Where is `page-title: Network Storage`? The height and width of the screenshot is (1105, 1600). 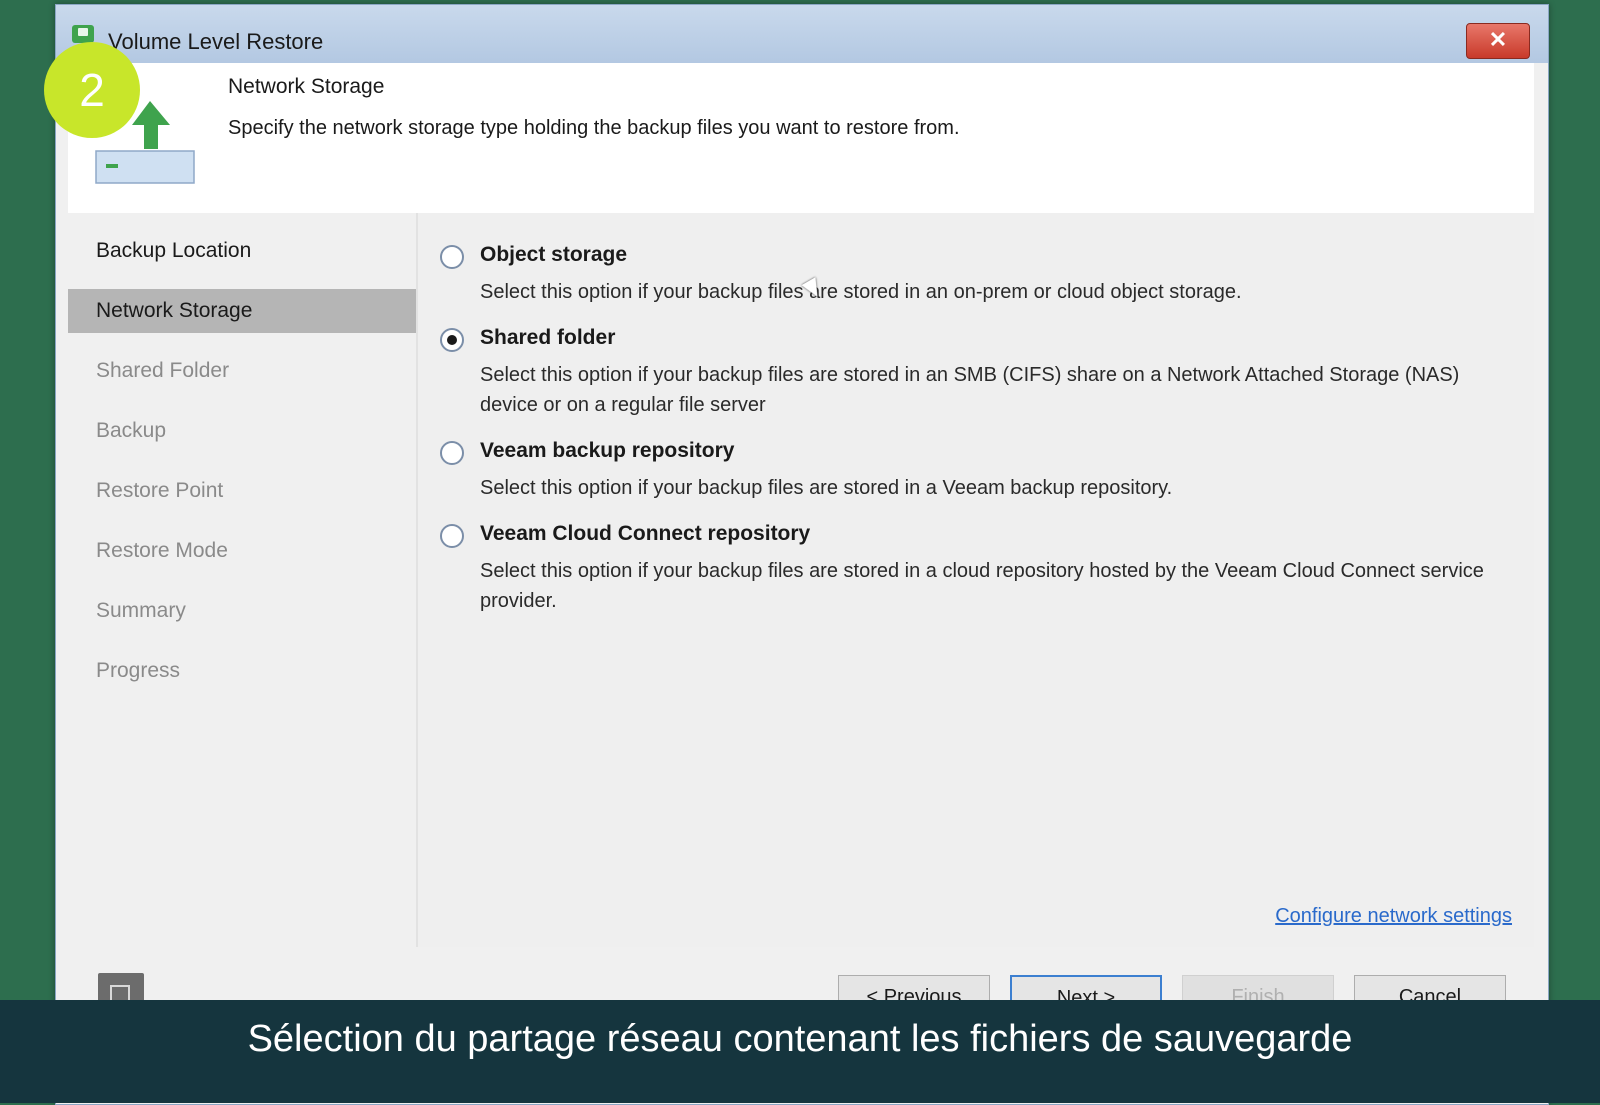
page-title: Network Storage is located at coordinates (306, 86).